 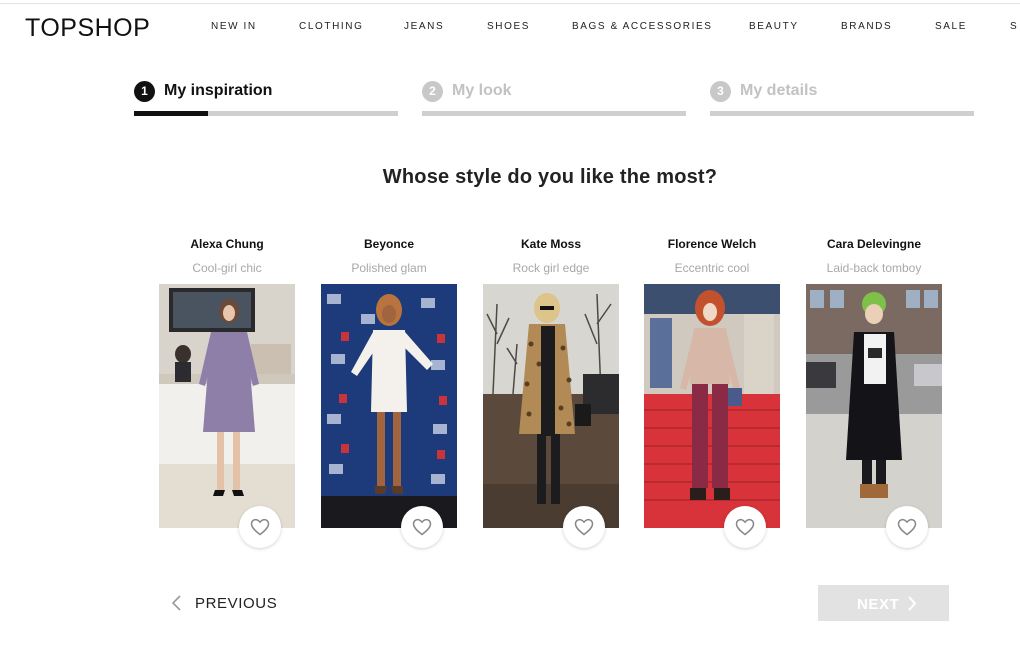 I want to click on step-my-look: 2 My look, so click(x=554, y=98).